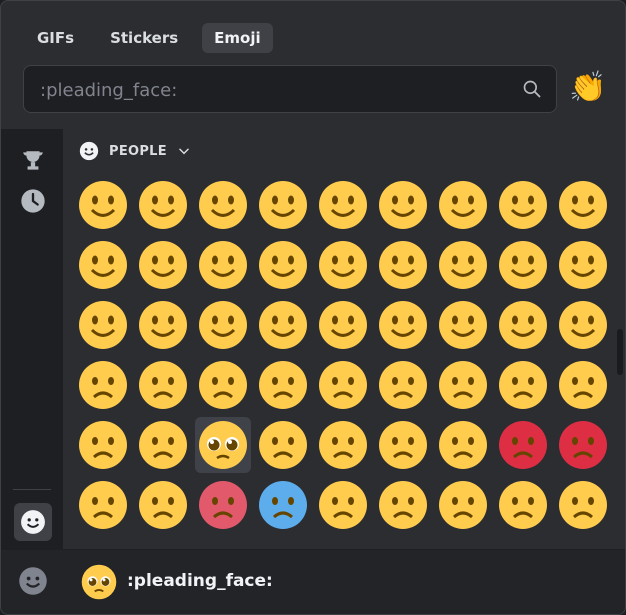  Describe the element at coordinates (103, 205) in the screenshot. I see `slightly-smiling-face-with-tear-emoji` at that location.